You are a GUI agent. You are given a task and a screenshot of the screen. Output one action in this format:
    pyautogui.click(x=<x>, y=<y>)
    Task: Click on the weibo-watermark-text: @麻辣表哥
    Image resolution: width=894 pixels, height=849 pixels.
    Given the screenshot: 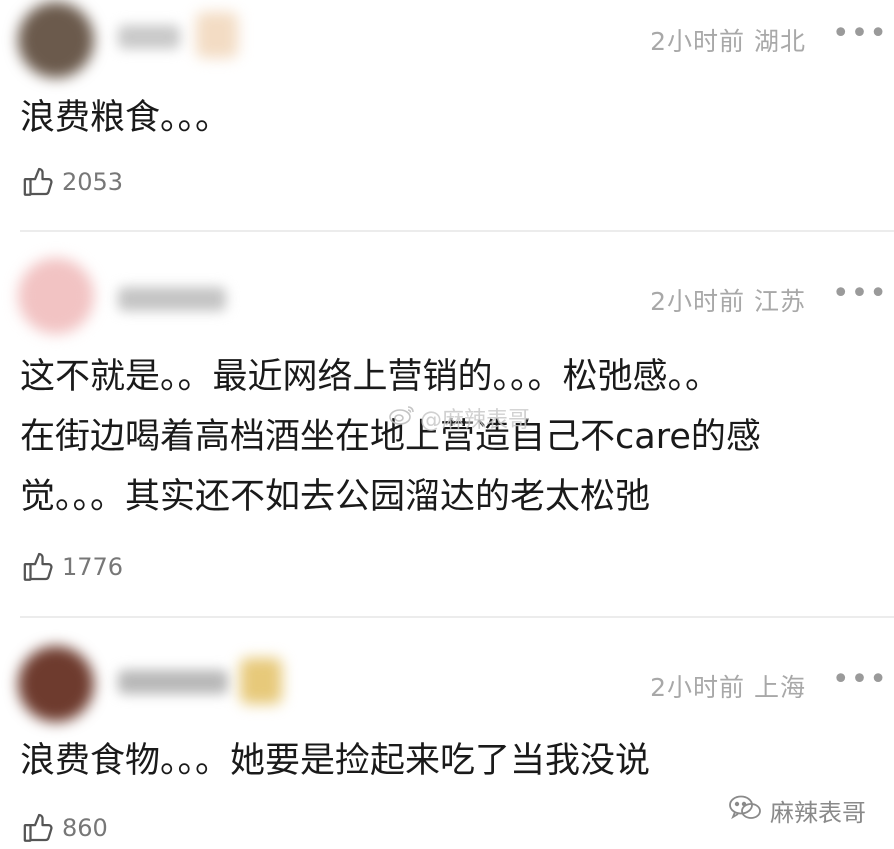 What is the action you would take?
    pyautogui.click(x=475, y=420)
    